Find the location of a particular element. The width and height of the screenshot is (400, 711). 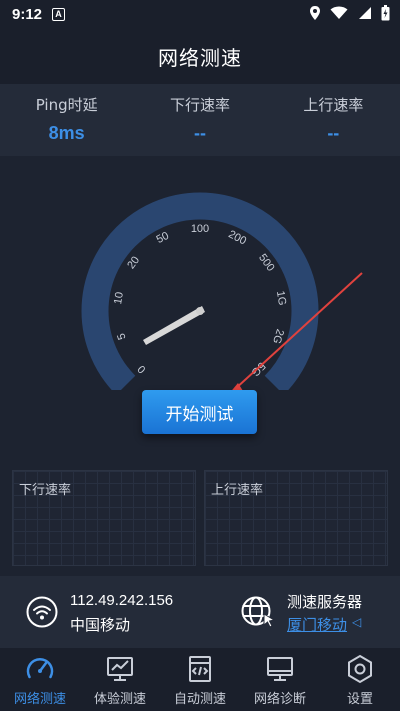

gauge-tick-label: 200 is located at coordinates (237, 237).